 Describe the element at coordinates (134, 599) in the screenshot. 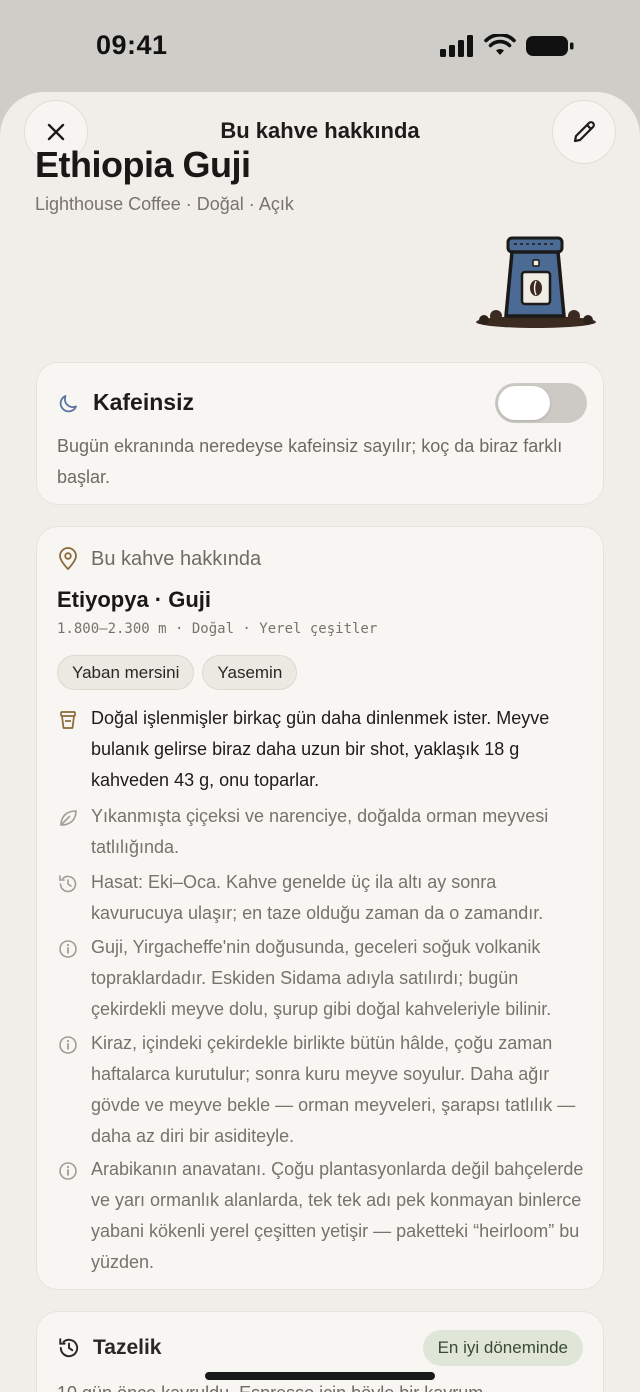

I see `origin-title: Etiyopya · Guji` at that location.